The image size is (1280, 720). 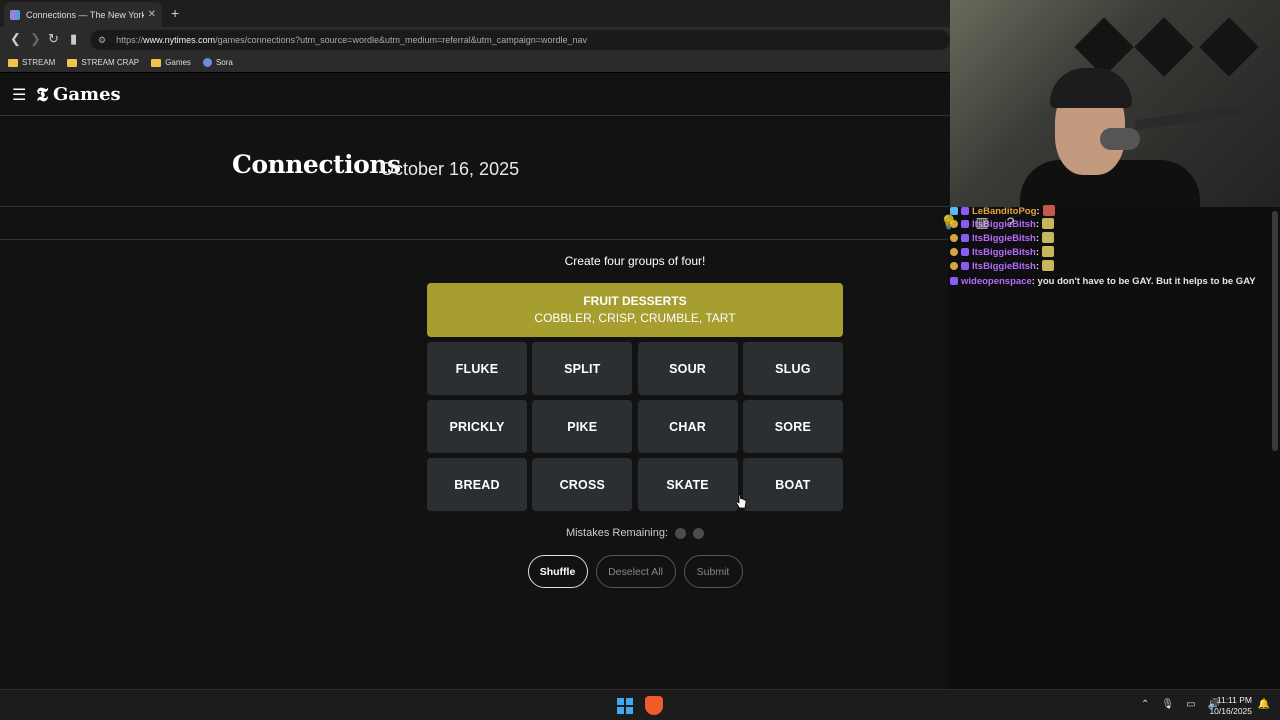 I want to click on browser-tab: Connections — The New York Ti ✕, so click(x=83, y=14).